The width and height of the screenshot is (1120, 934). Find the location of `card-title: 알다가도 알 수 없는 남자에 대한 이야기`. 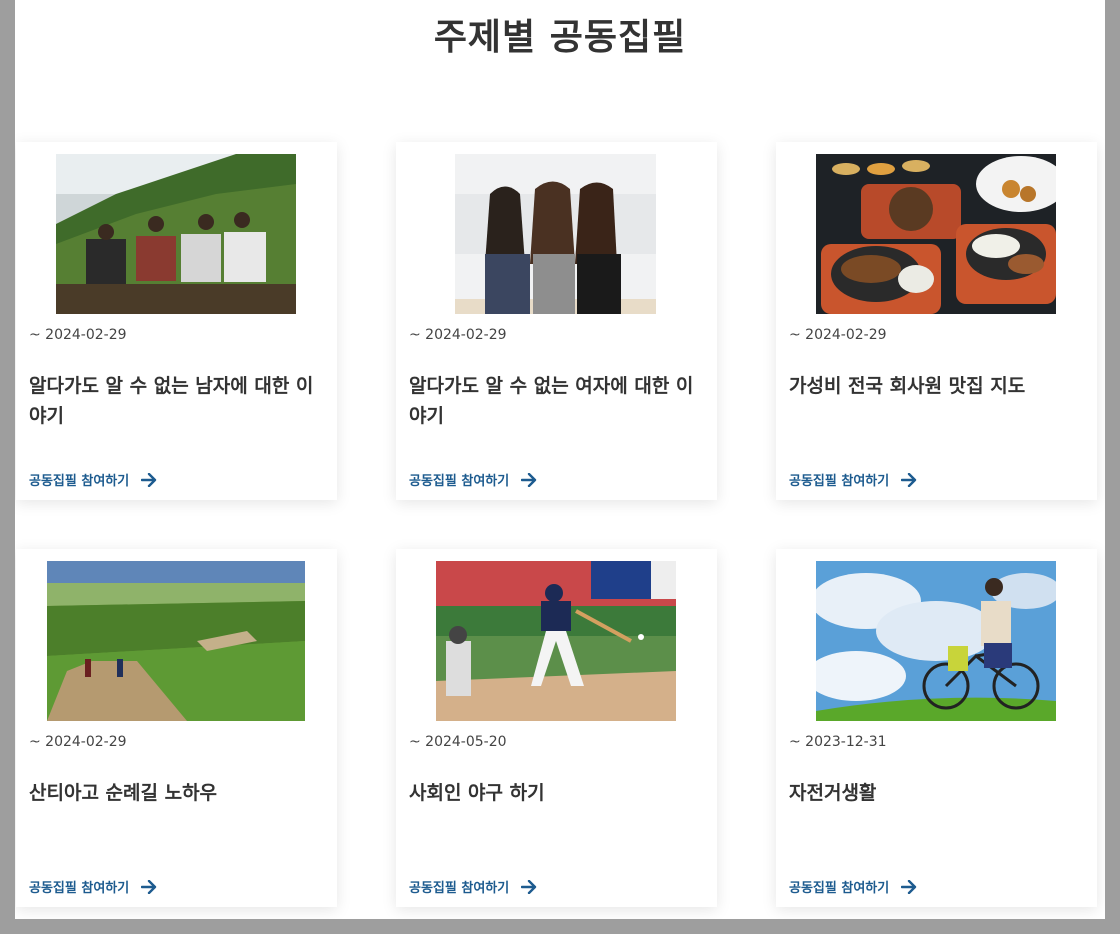

card-title: 알다가도 알 수 없는 남자에 대한 이야기 is located at coordinates (176, 401).